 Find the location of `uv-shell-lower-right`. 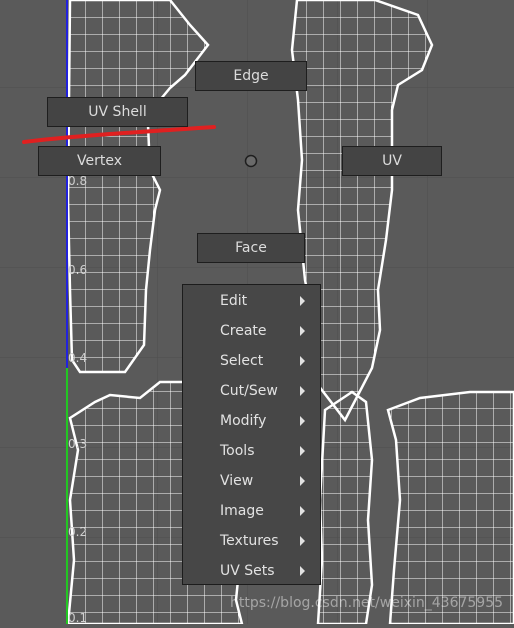

uv-shell-lower-right is located at coordinates (450, 508).